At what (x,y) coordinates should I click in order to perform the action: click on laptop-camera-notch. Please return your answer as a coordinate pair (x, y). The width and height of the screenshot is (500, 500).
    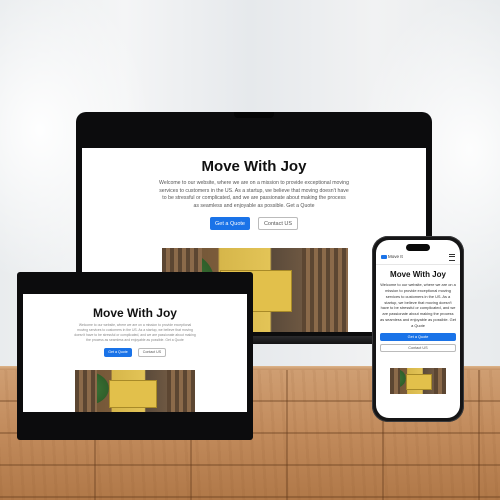
    Looking at the image, I should click on (254, 115).